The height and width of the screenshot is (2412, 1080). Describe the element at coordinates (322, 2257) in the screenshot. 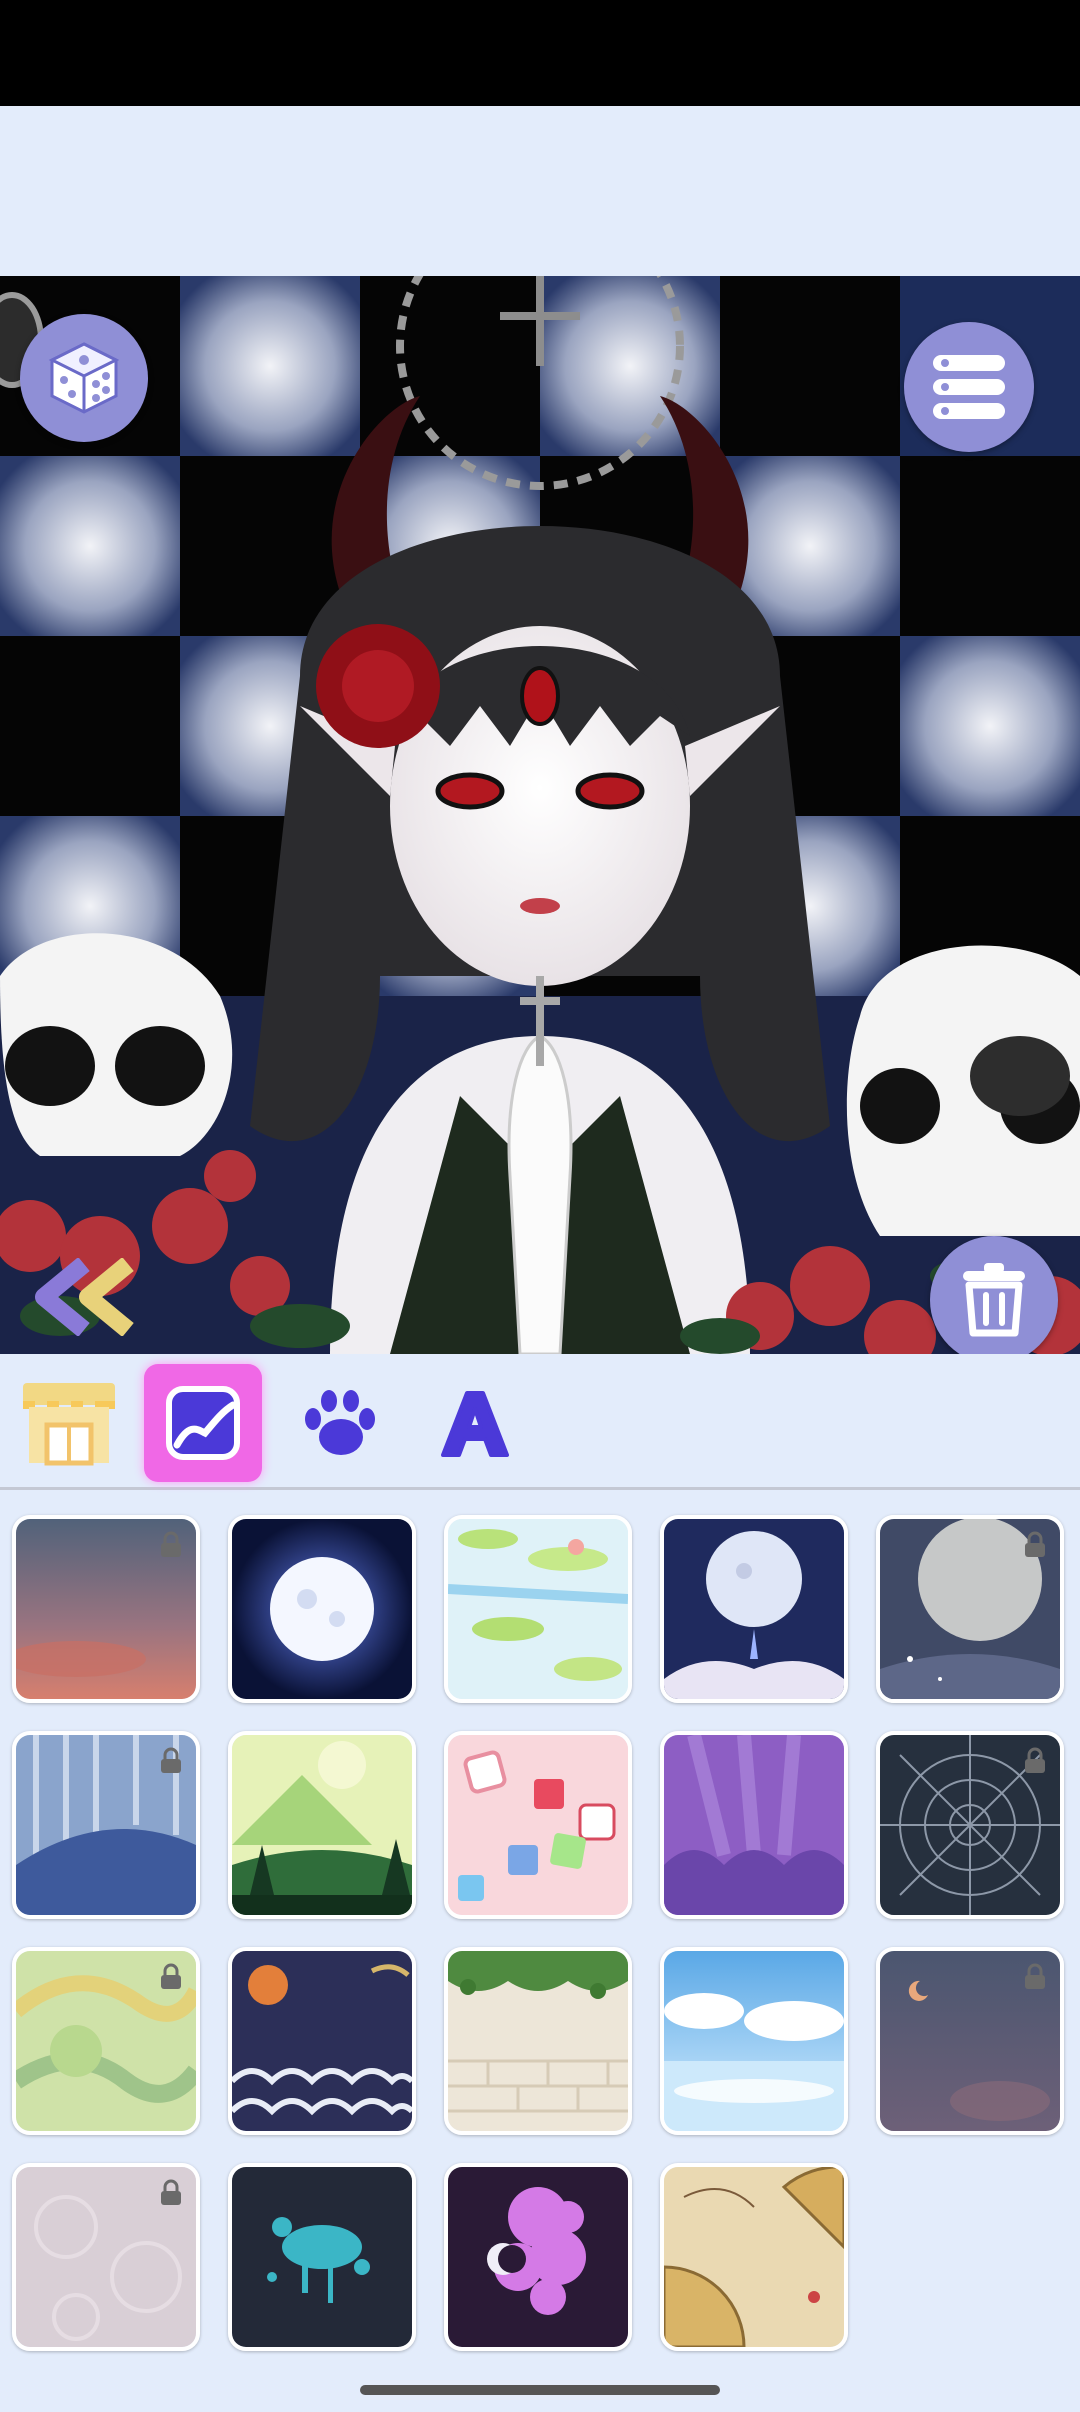

I see `bg-tile-teal-splatter` at that location.